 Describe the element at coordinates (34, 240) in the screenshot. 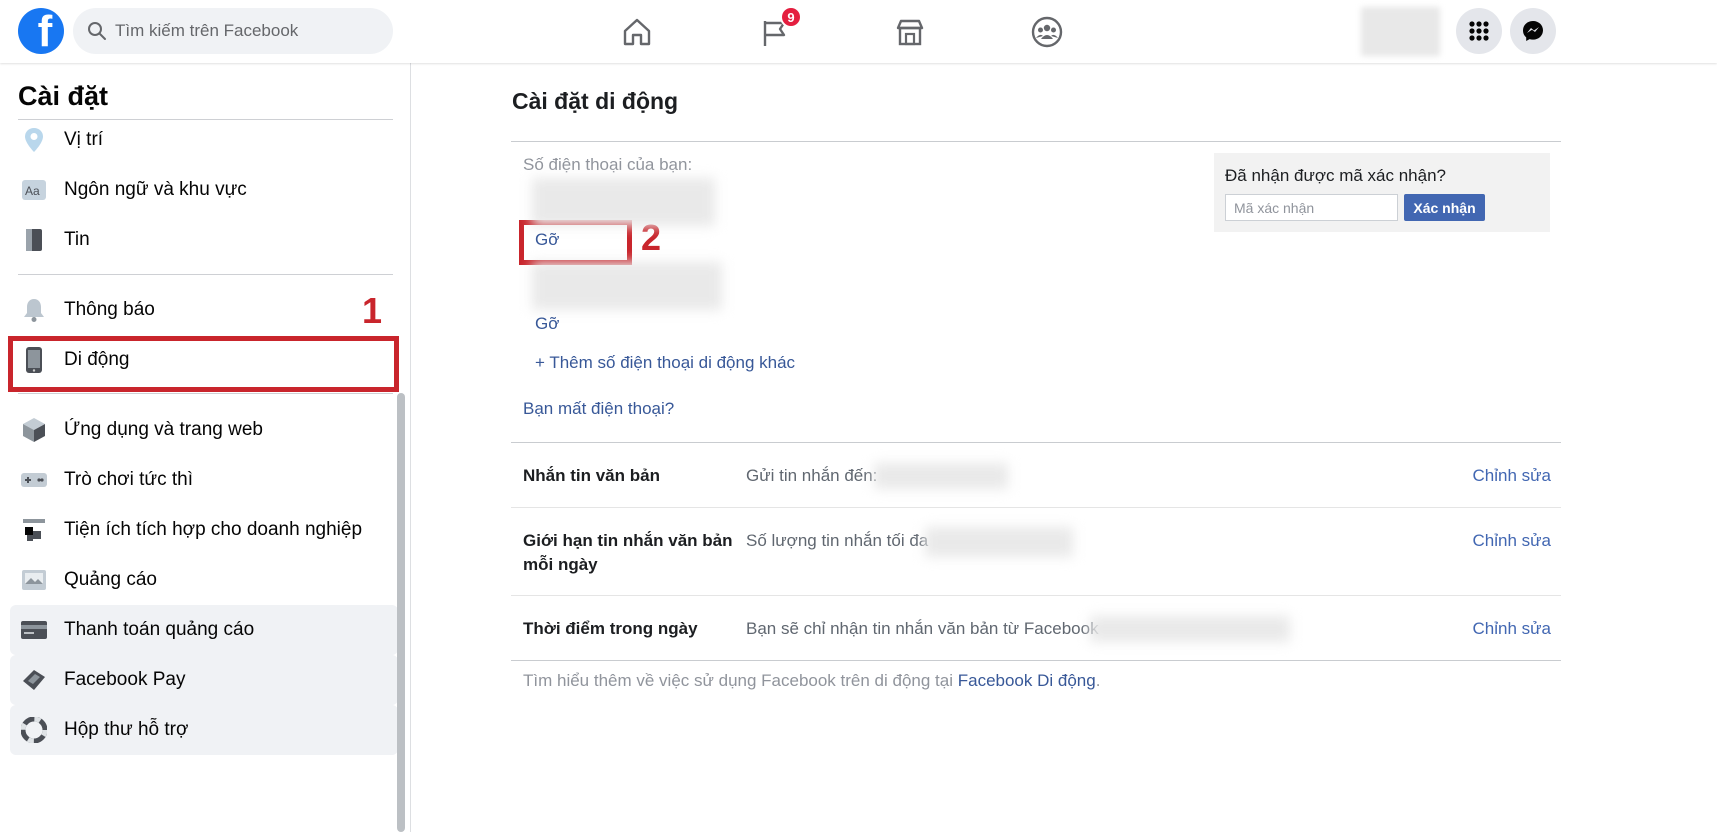

I see `stories-icon` at that location.